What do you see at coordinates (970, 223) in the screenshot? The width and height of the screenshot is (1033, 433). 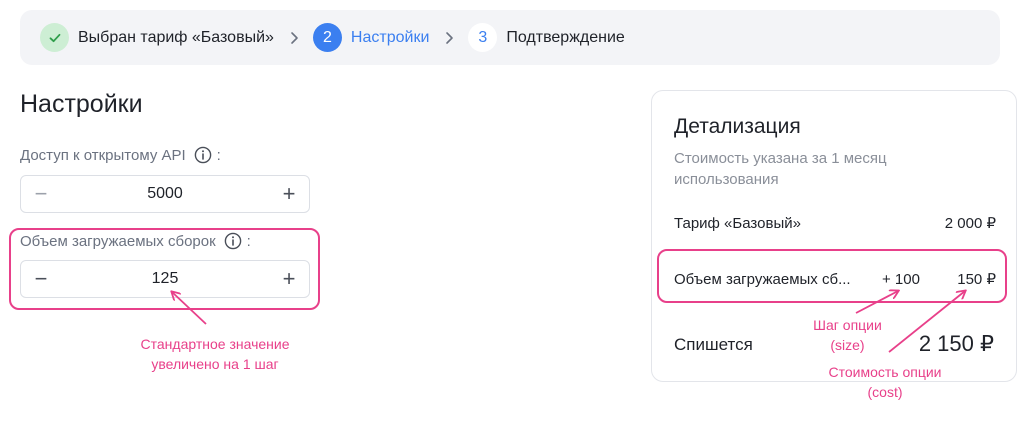 I see `tariff-price: 2 000 ₽` at bounding box center [970, 223].